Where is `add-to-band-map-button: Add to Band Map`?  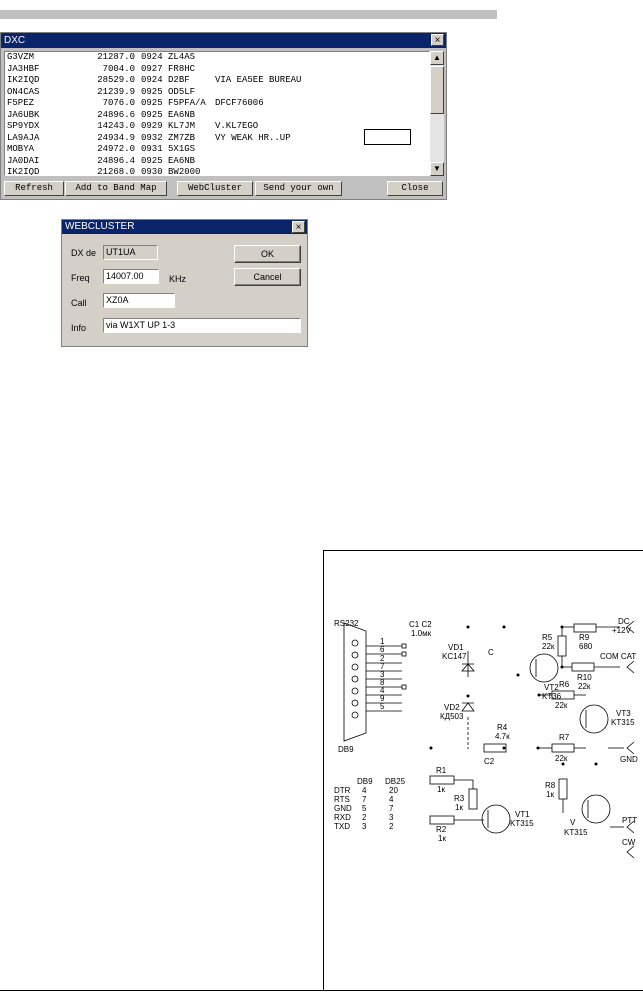 add-to-band-map-button: Add to Band Map is located at coordinates (116, 188).